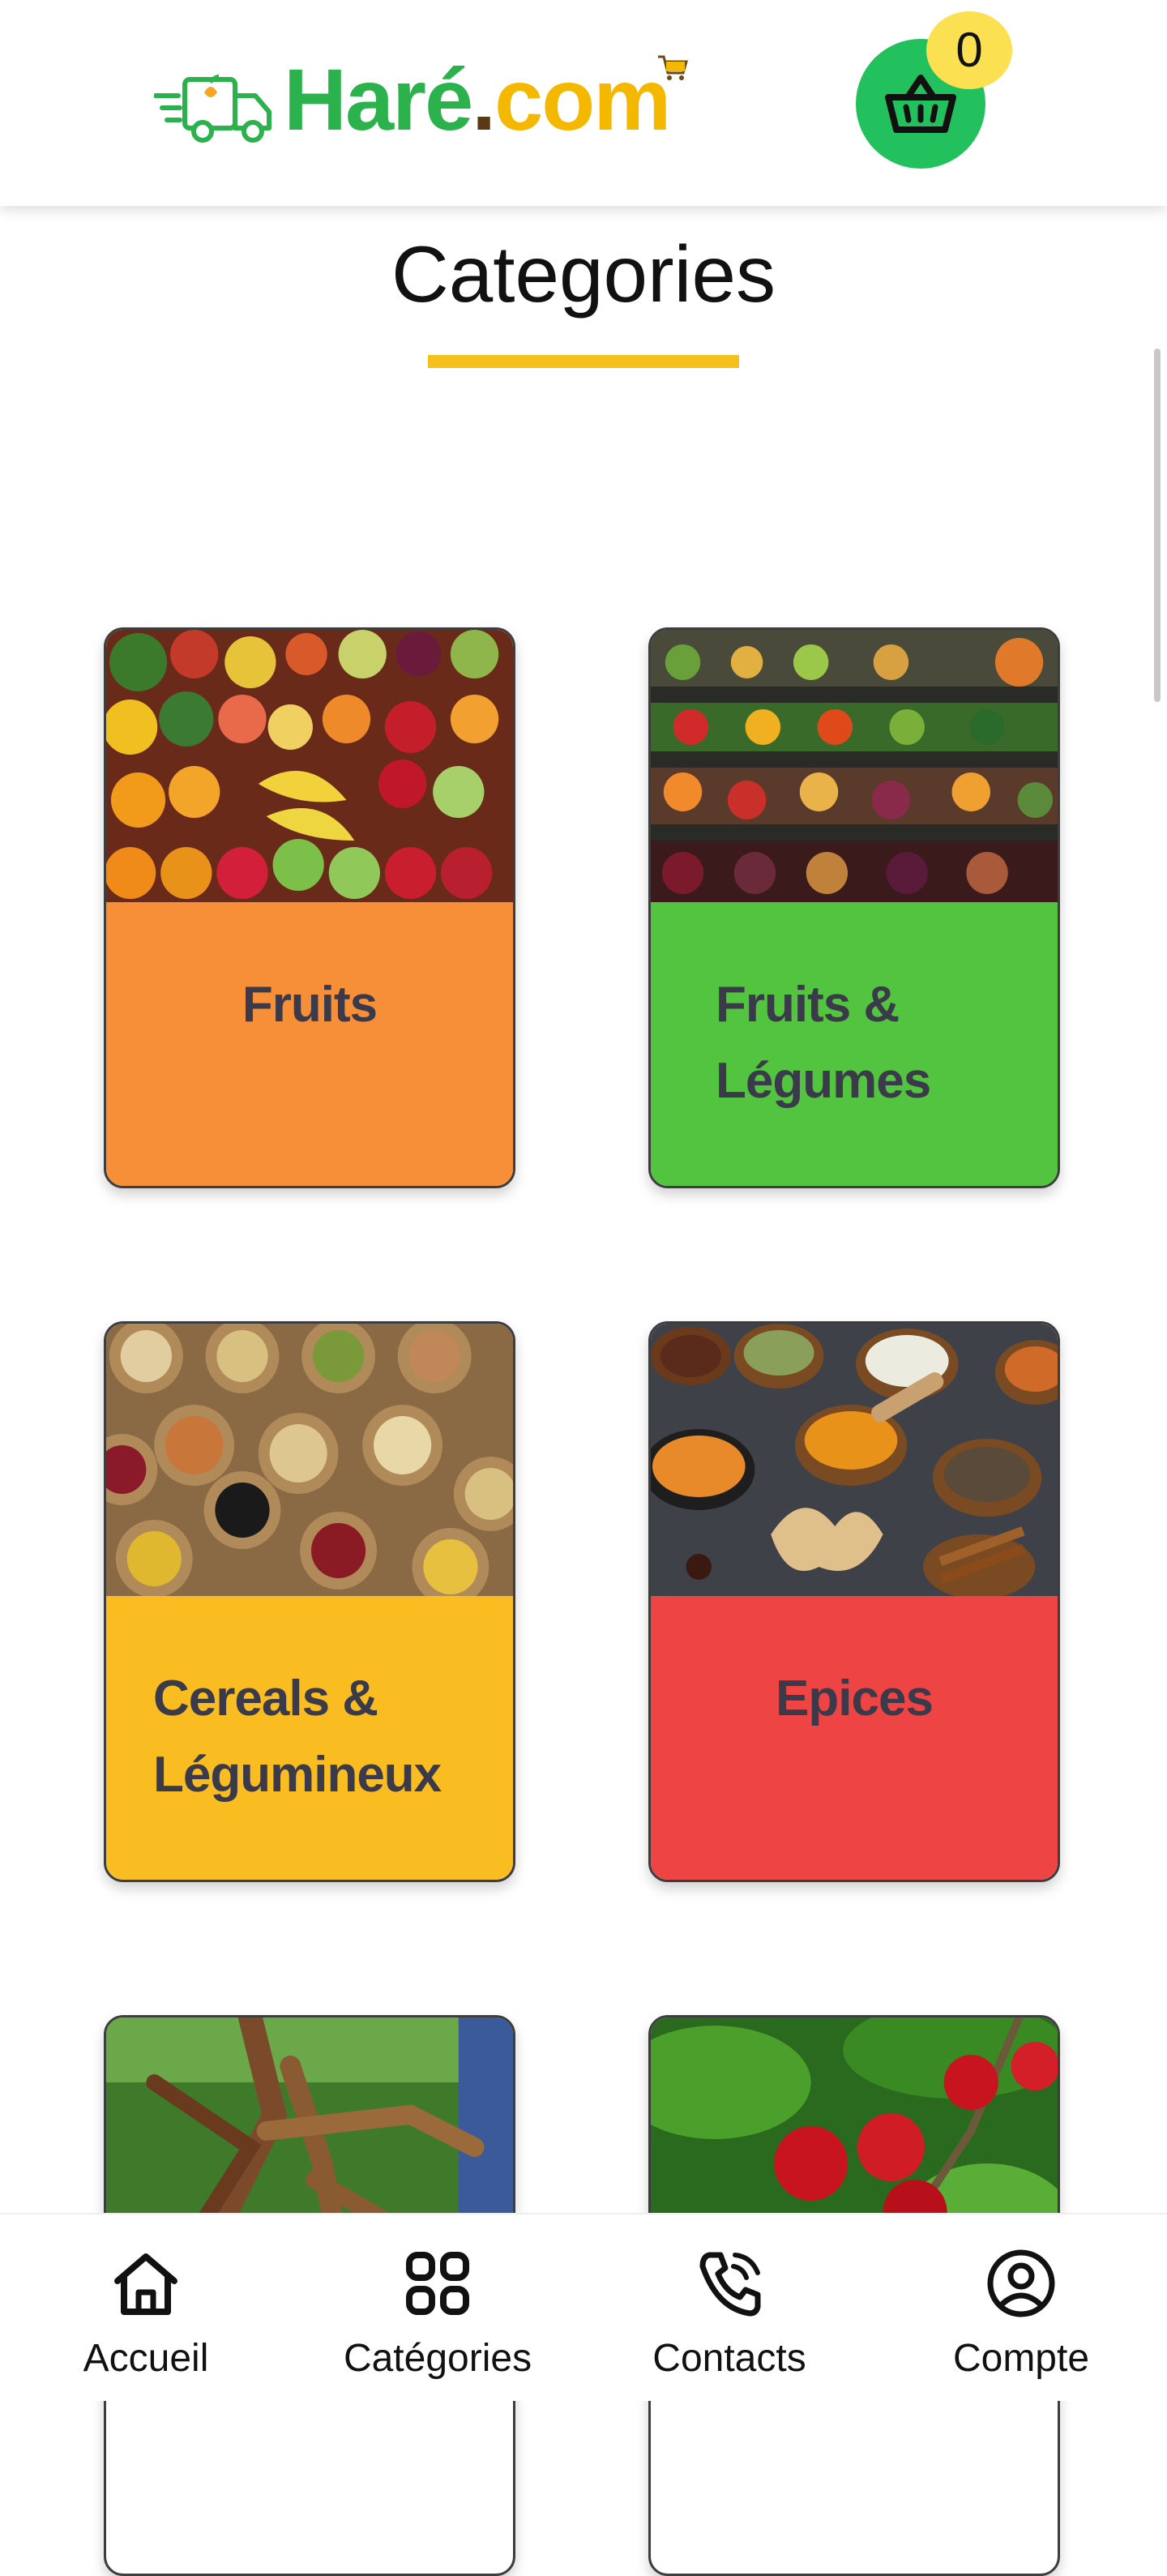 Image resolution: width=1167 pixels, height=2576 pixels. Describe the element at coordinates (730, 2284) in the screenshot. I see `phone-icon` at that location.